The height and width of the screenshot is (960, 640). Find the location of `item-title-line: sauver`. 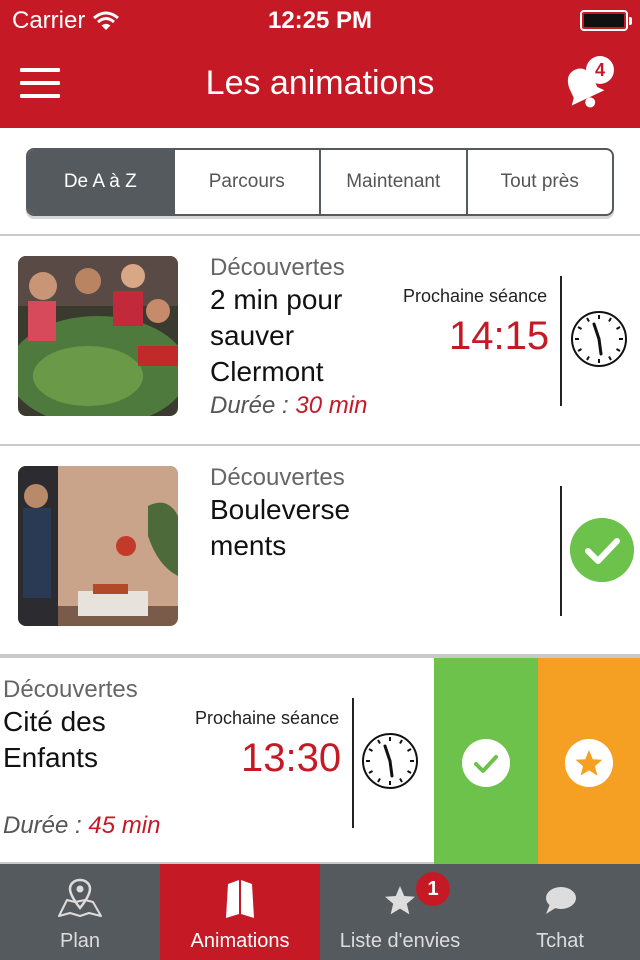

item-title-line: sauver is located at coordinates (252, 335).